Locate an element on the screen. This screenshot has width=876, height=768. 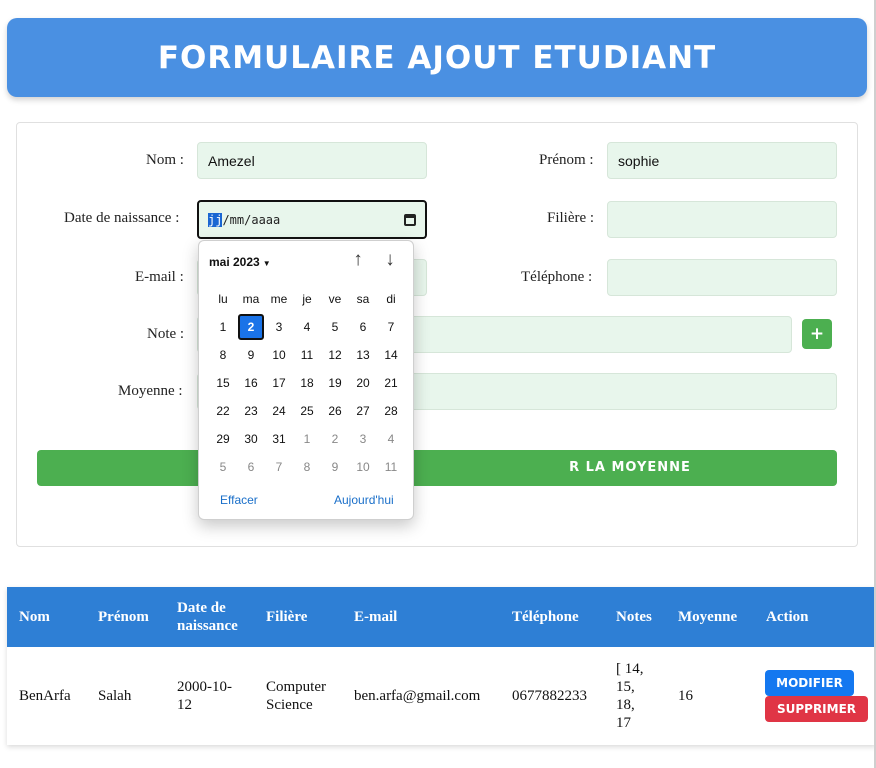
col-filiere-header: Filière is located at coordinates (287, 617).